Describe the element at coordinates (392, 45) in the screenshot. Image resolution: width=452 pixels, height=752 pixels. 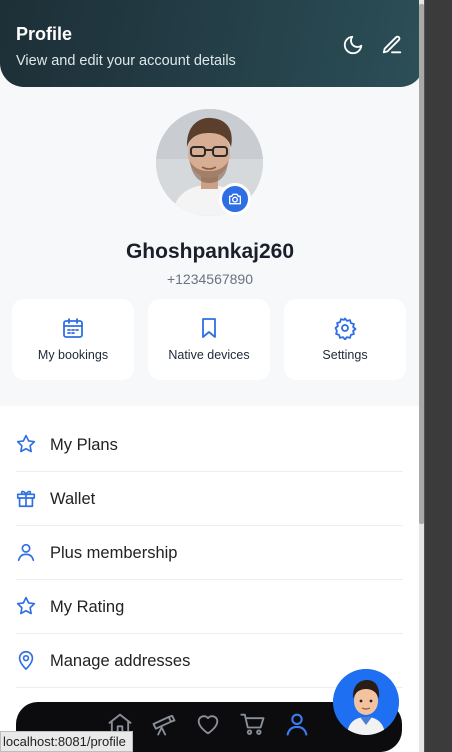
I see `pencil-icon` at that location.